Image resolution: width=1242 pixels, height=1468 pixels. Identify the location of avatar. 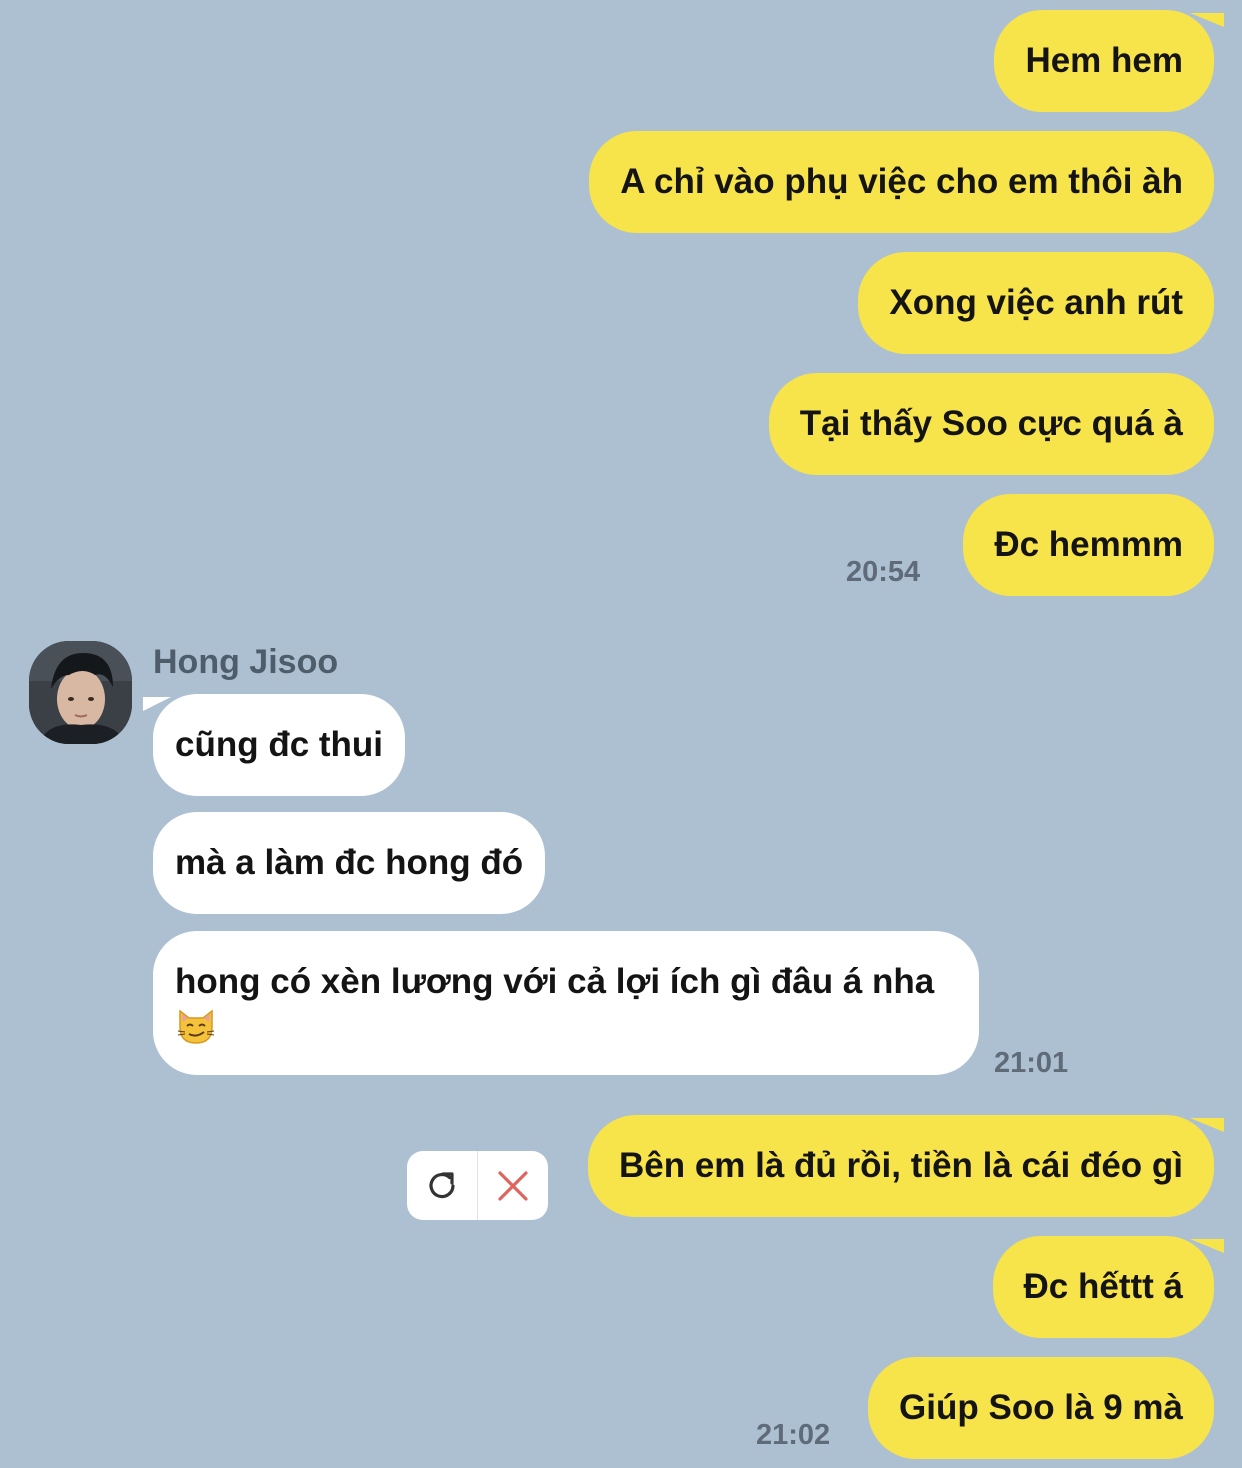
(80, 692).